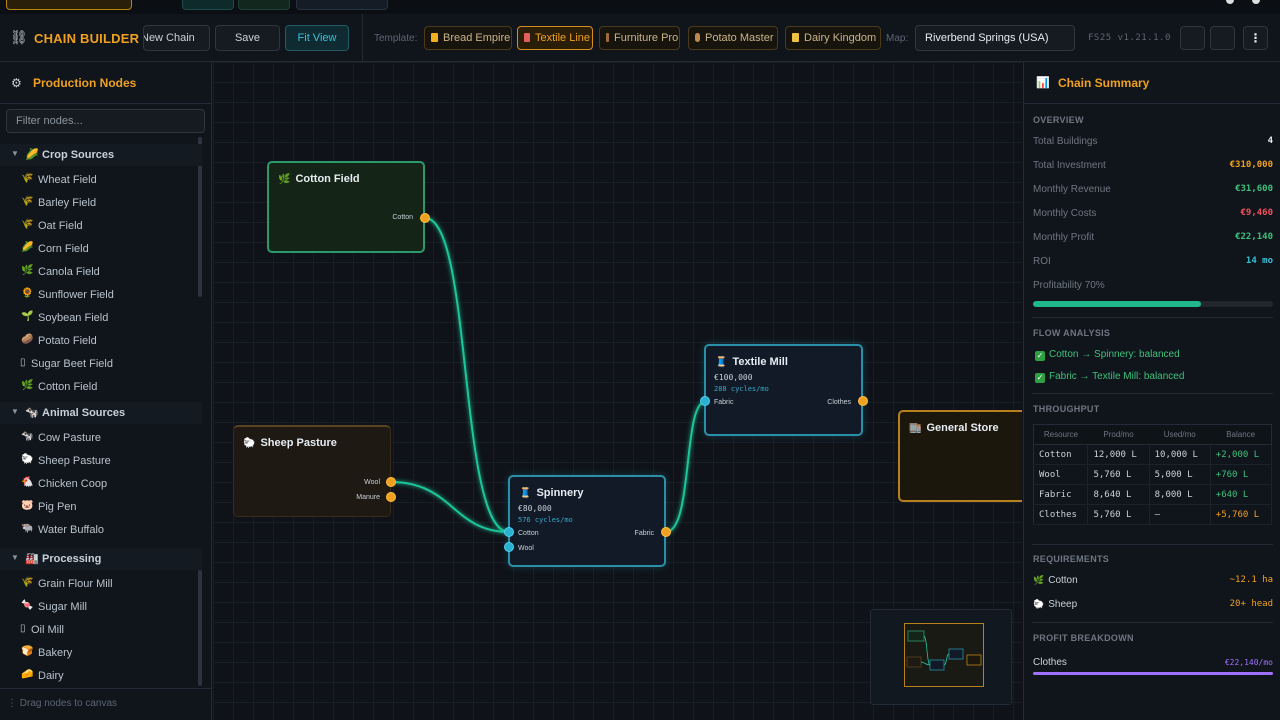 The height and width of the screenshot is (720, 1280). What do you see at coordinates (1118, 454) in the screenshot?
I see `table-cell: 12,000 L` at bounding box center [1118, 454].